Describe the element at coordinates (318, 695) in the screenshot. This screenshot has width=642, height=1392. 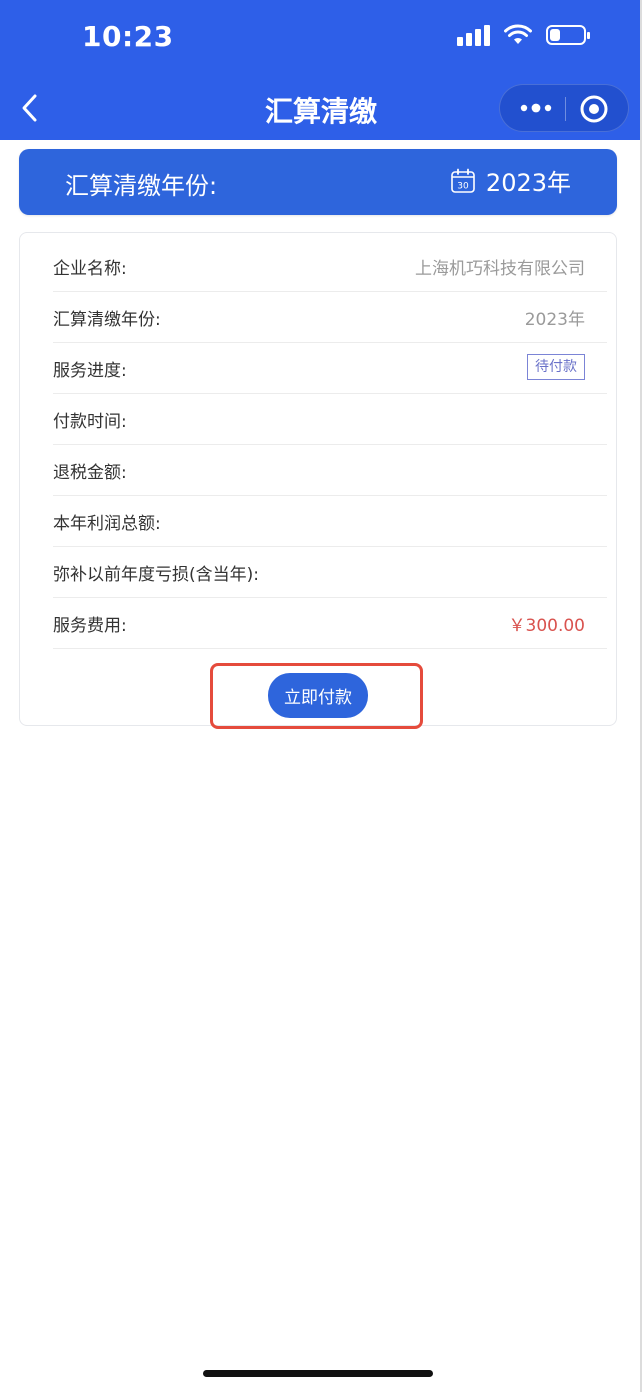
I see `pay-now-button: 立即付款` at that location.